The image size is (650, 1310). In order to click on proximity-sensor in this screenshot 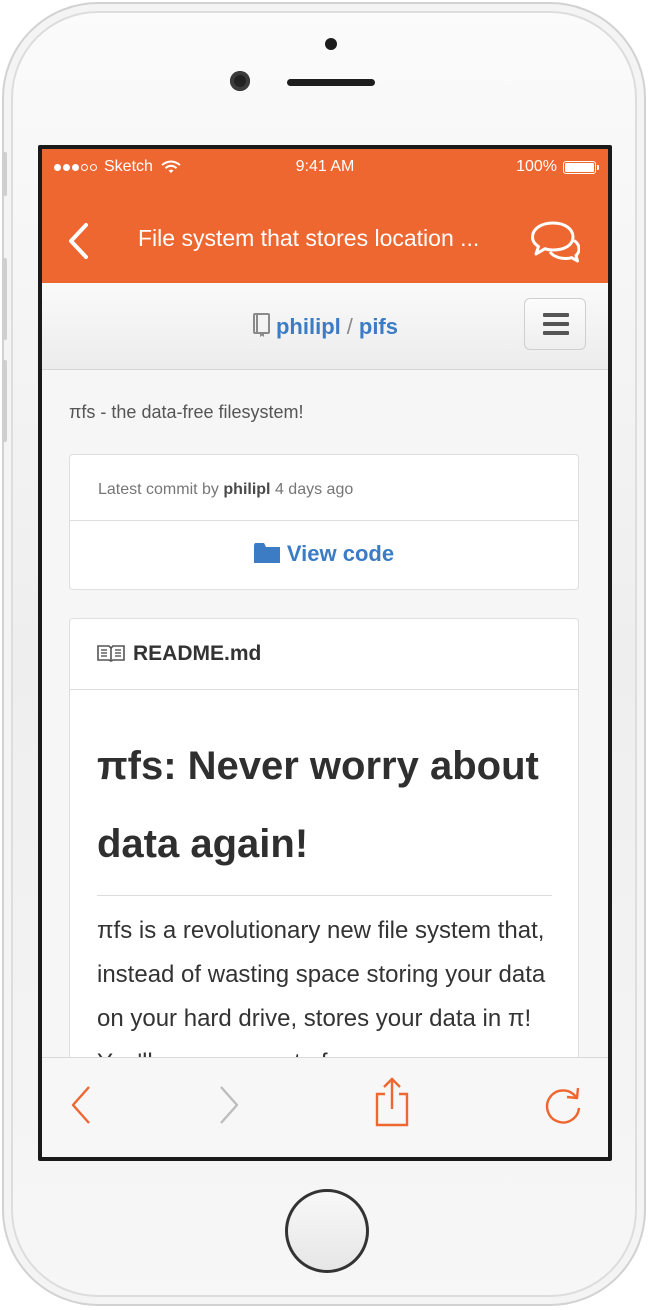, I will do `click(331, 44)`.